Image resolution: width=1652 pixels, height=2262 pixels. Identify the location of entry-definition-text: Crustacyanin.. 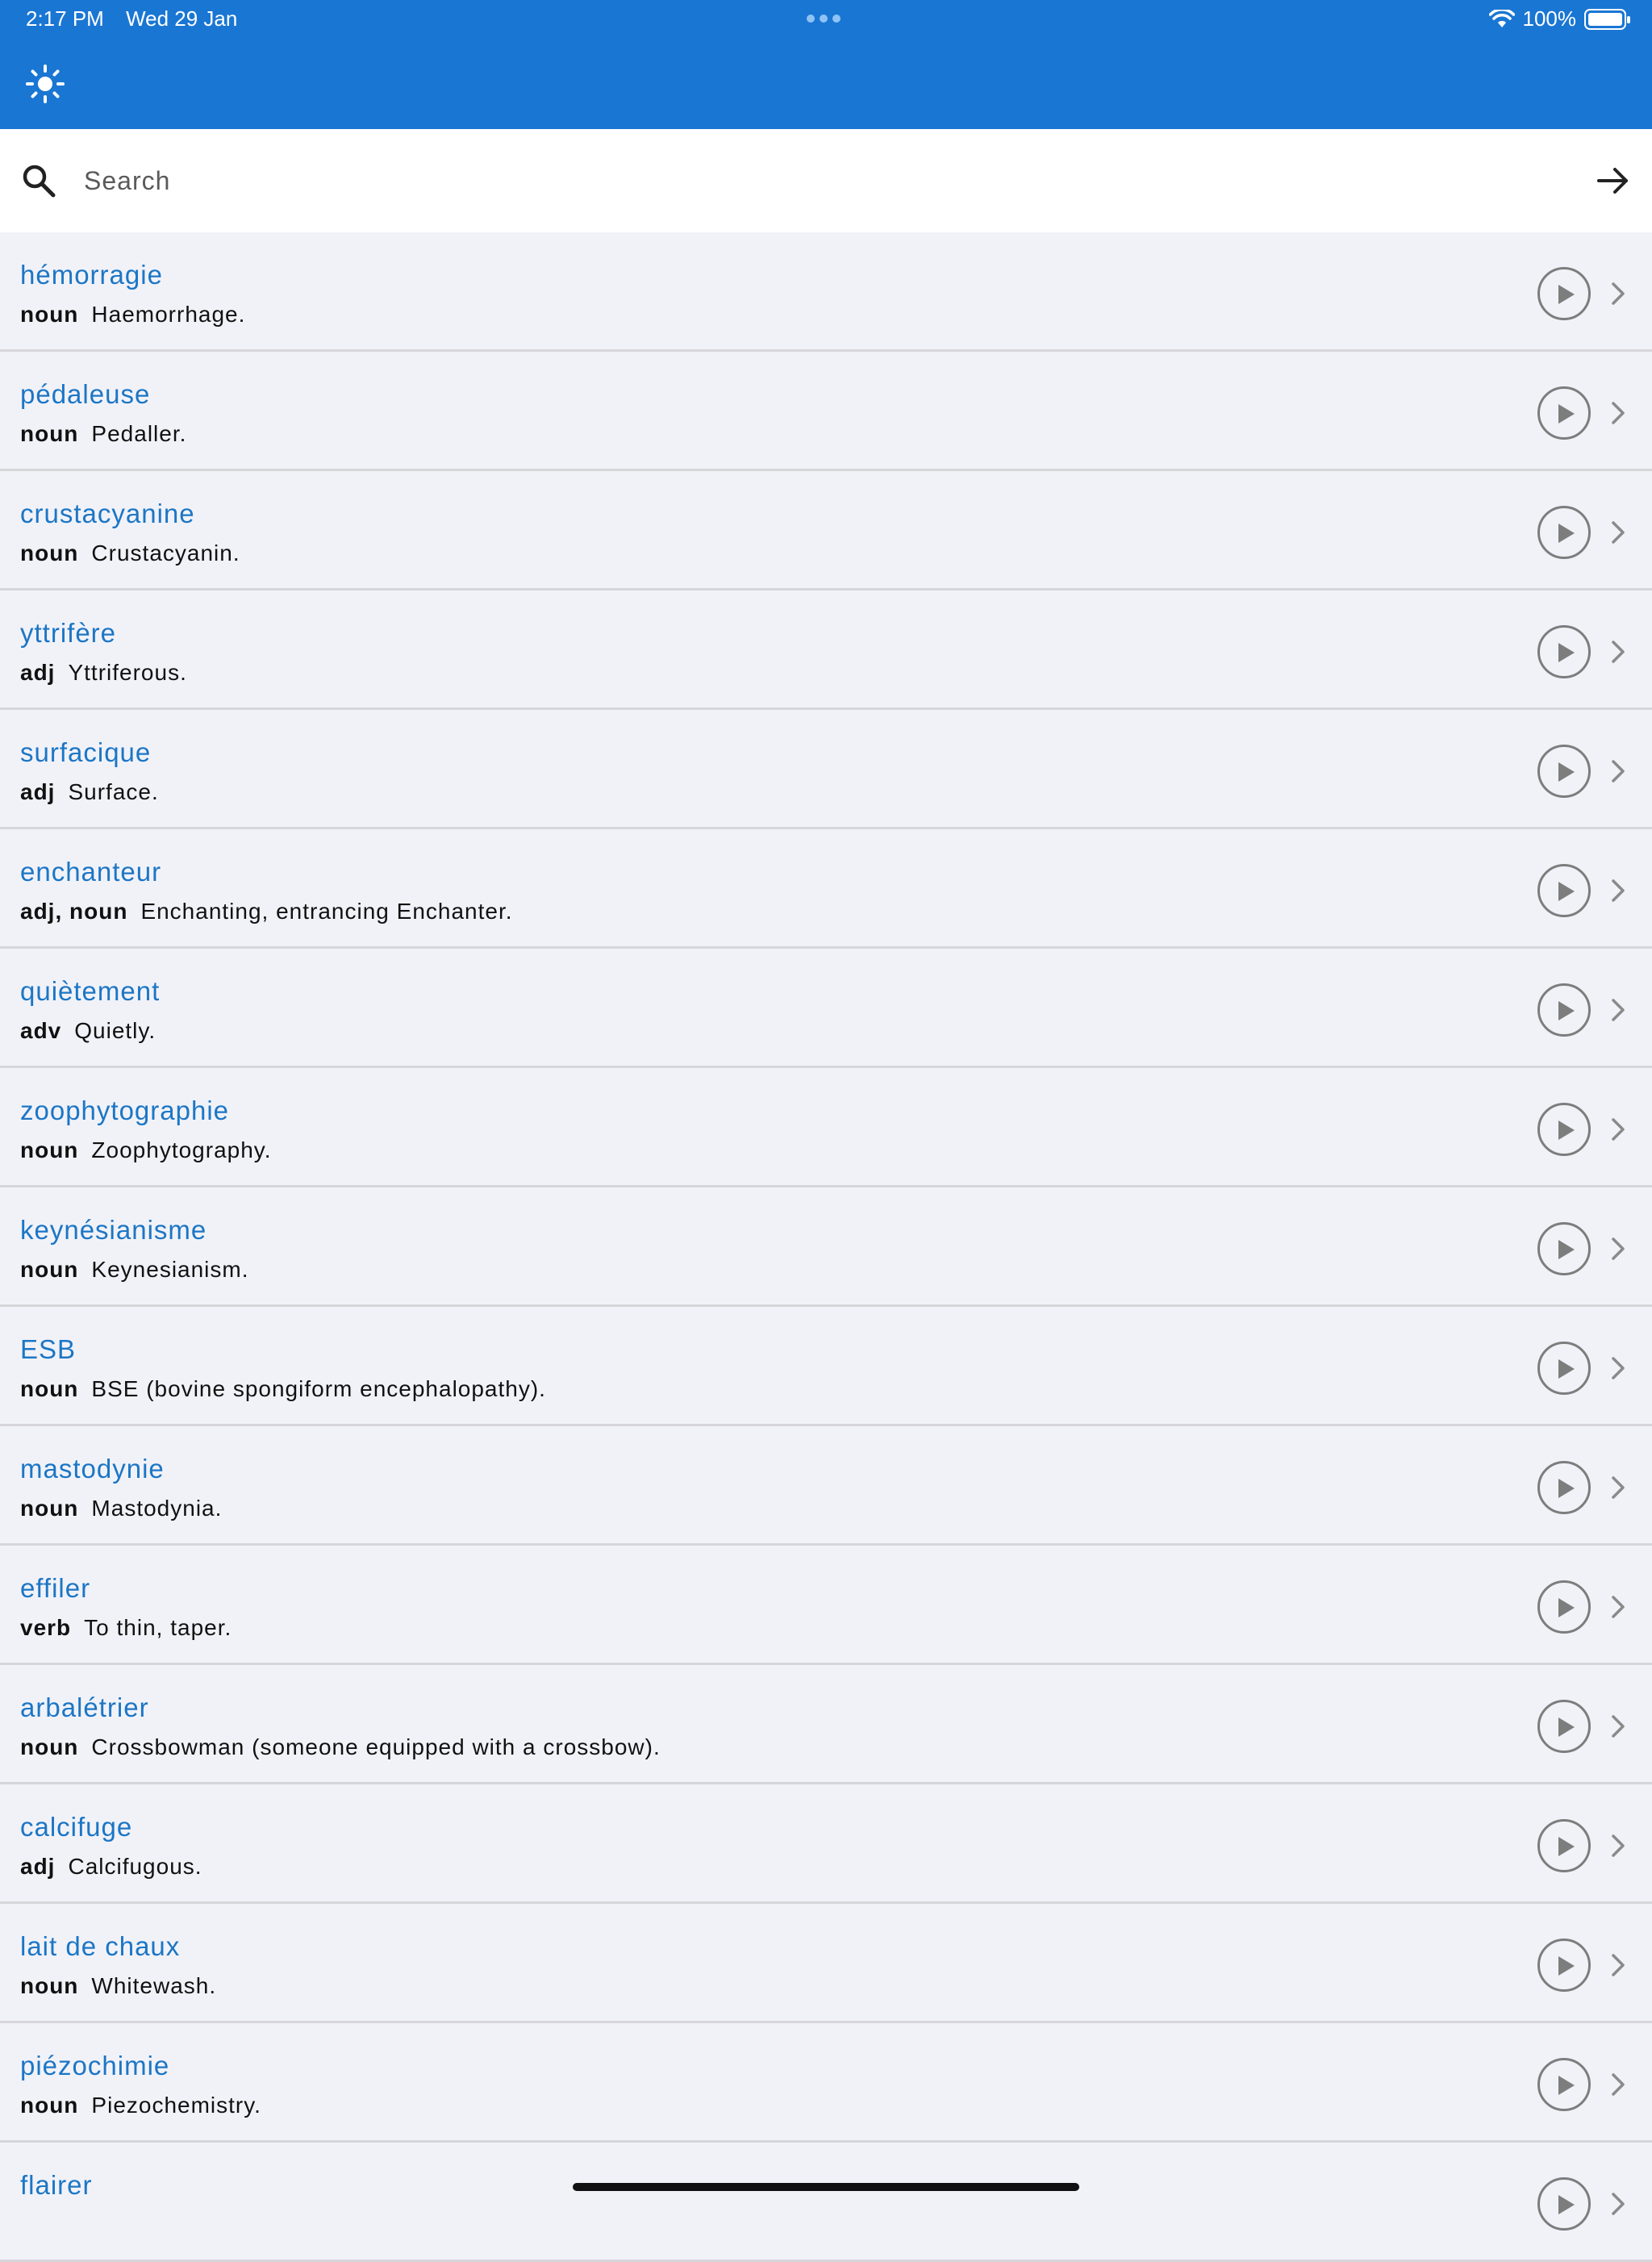
(165, 553).